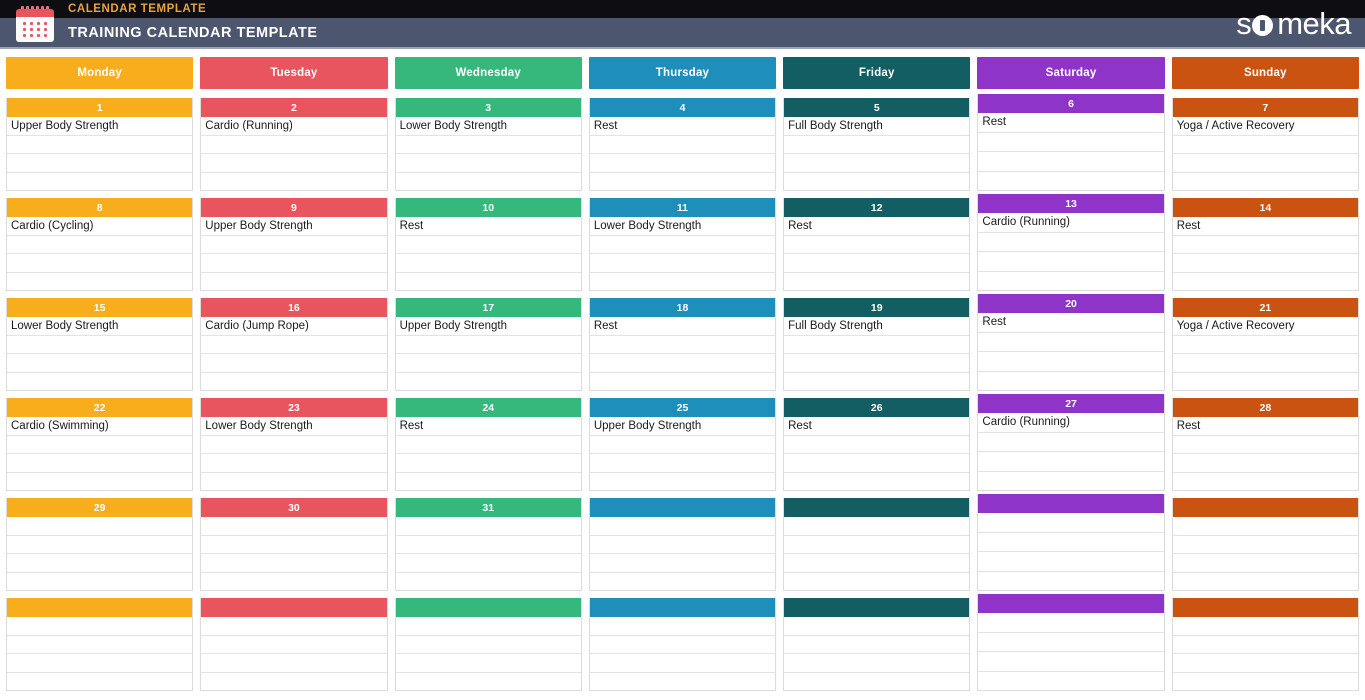 This screenshot has height=700, width=1365. I want to click on entry-line: Full Body Strength, so click(877, 326).